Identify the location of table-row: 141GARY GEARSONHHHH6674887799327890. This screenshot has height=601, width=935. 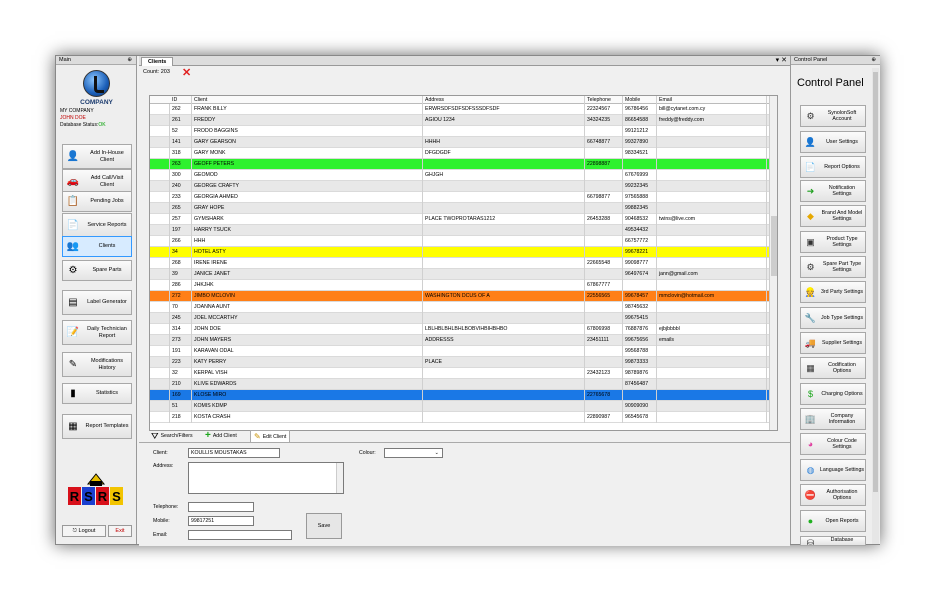
(459, 142).